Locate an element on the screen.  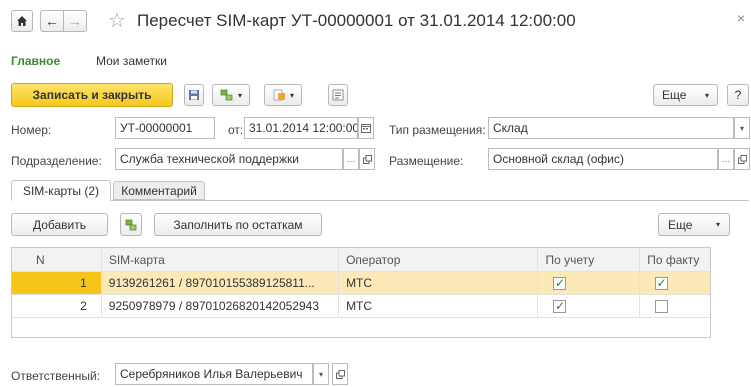
home-icon is located at coordinates (22, 21).